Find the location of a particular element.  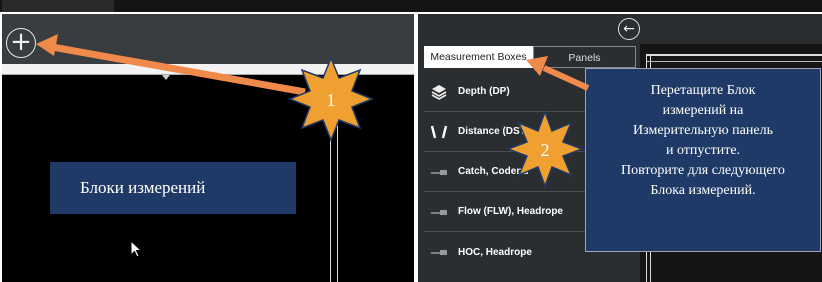

step-number: 2 is located at coordinates (545, 150).